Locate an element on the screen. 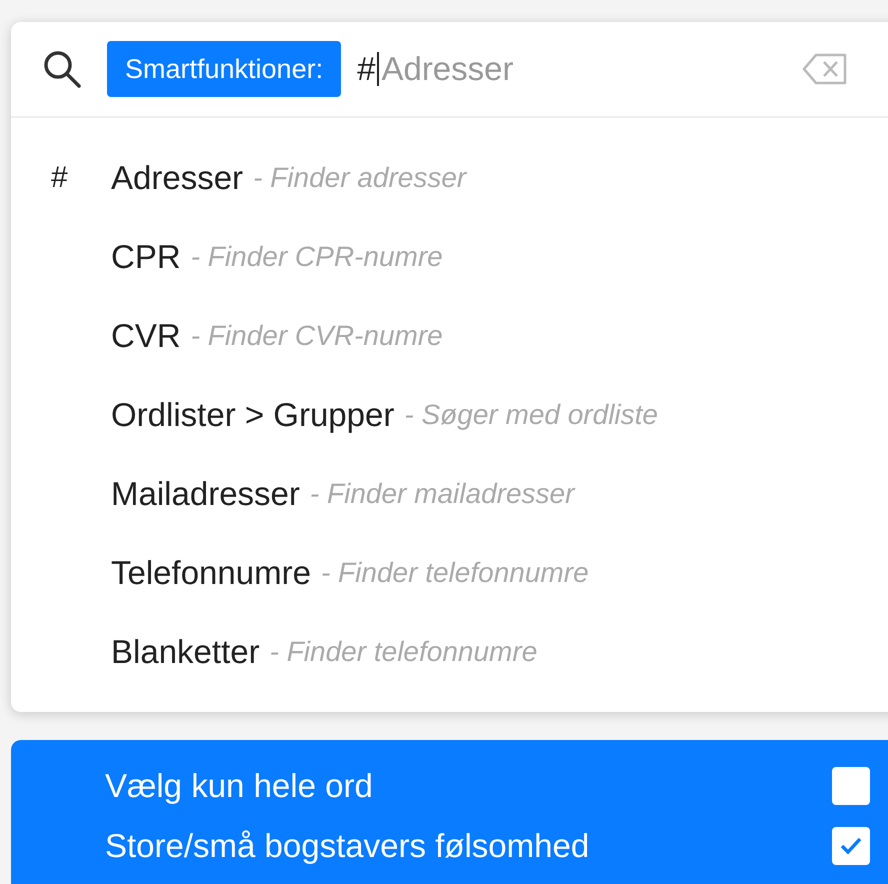 This screenshot has height=884, width=888. suggestion-description: - Finder adresser is located at coordinates (359, 177).